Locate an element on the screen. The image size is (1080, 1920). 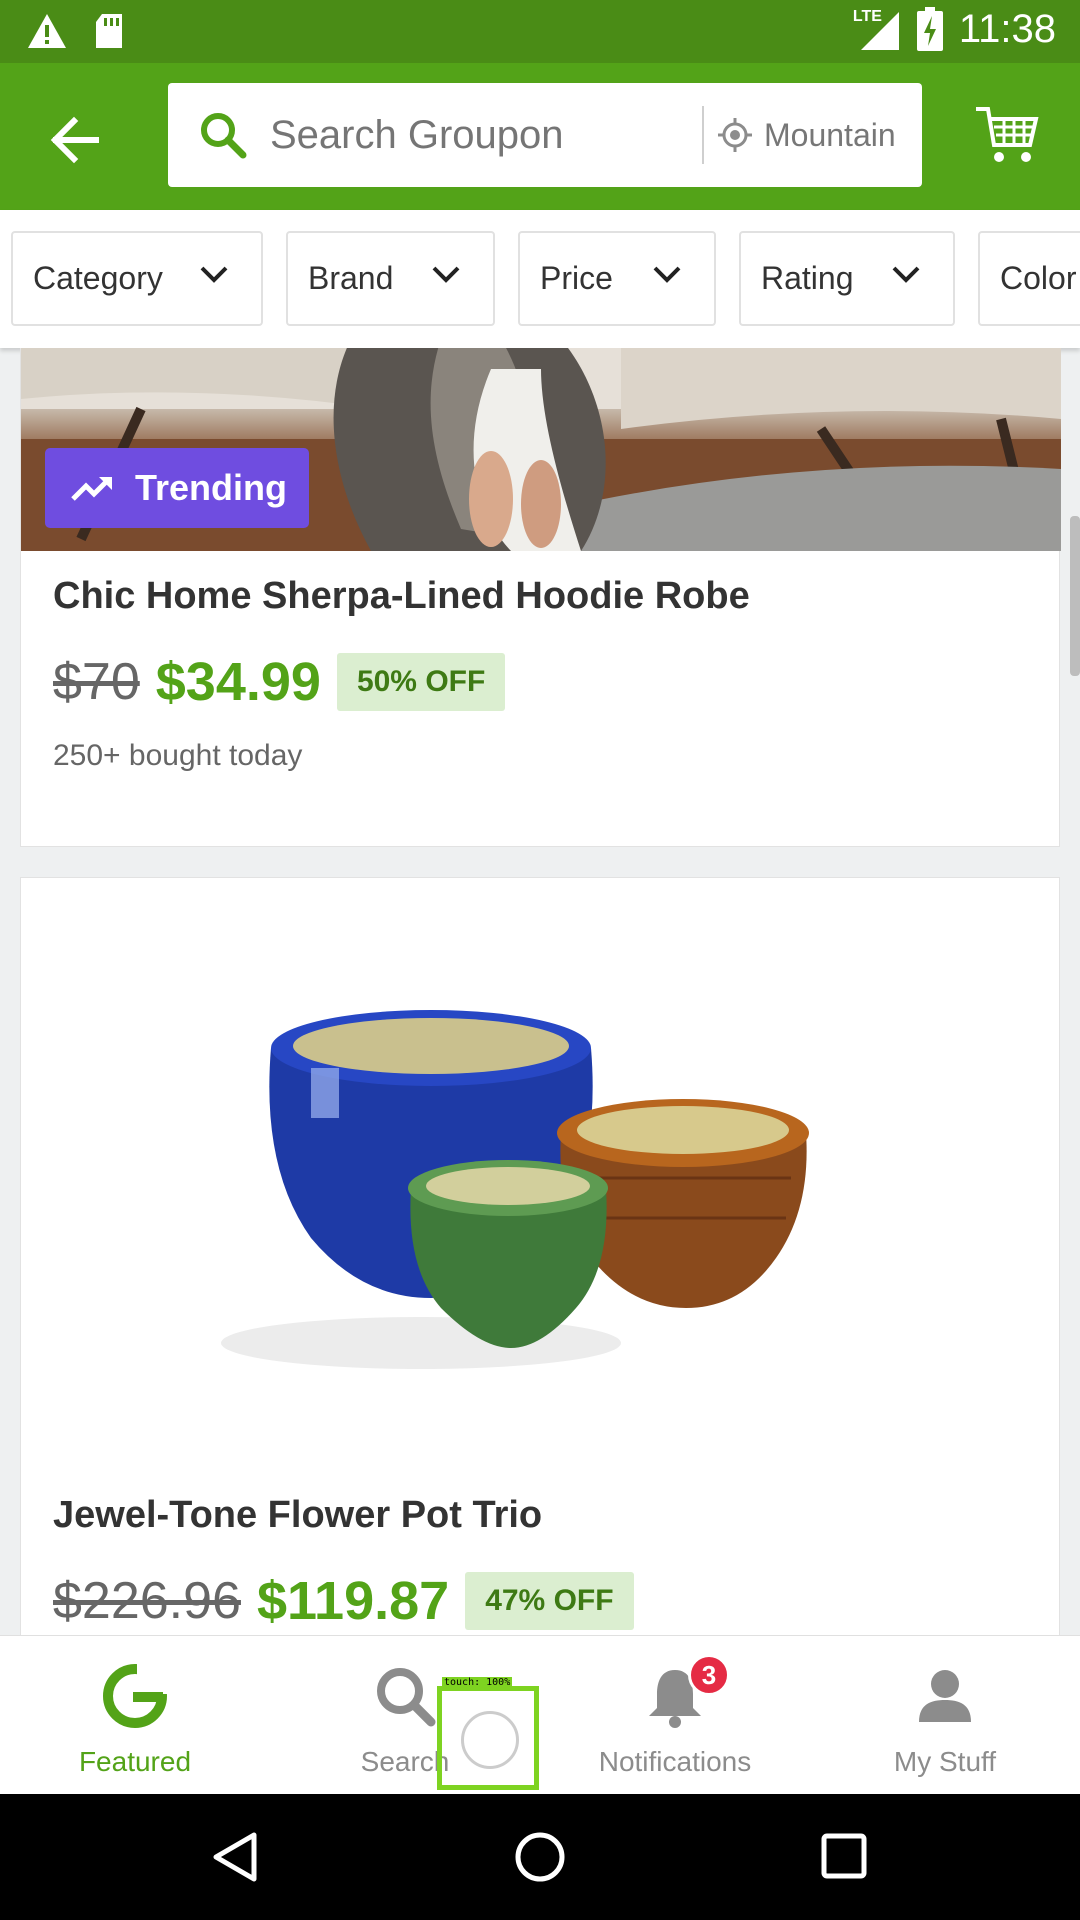
filter-label: Price is located at coordinates (576, 278).